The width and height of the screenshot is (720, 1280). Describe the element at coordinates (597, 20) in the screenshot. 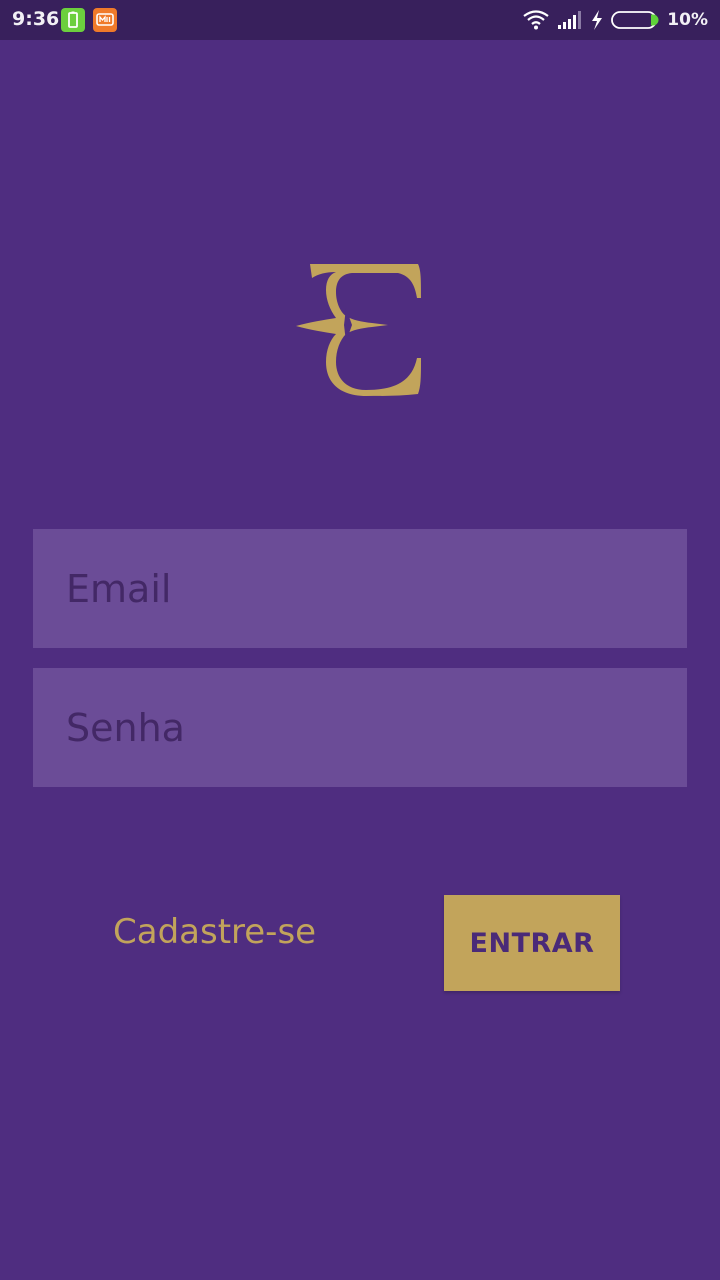

I see `charging-bolt-icon` at that location.